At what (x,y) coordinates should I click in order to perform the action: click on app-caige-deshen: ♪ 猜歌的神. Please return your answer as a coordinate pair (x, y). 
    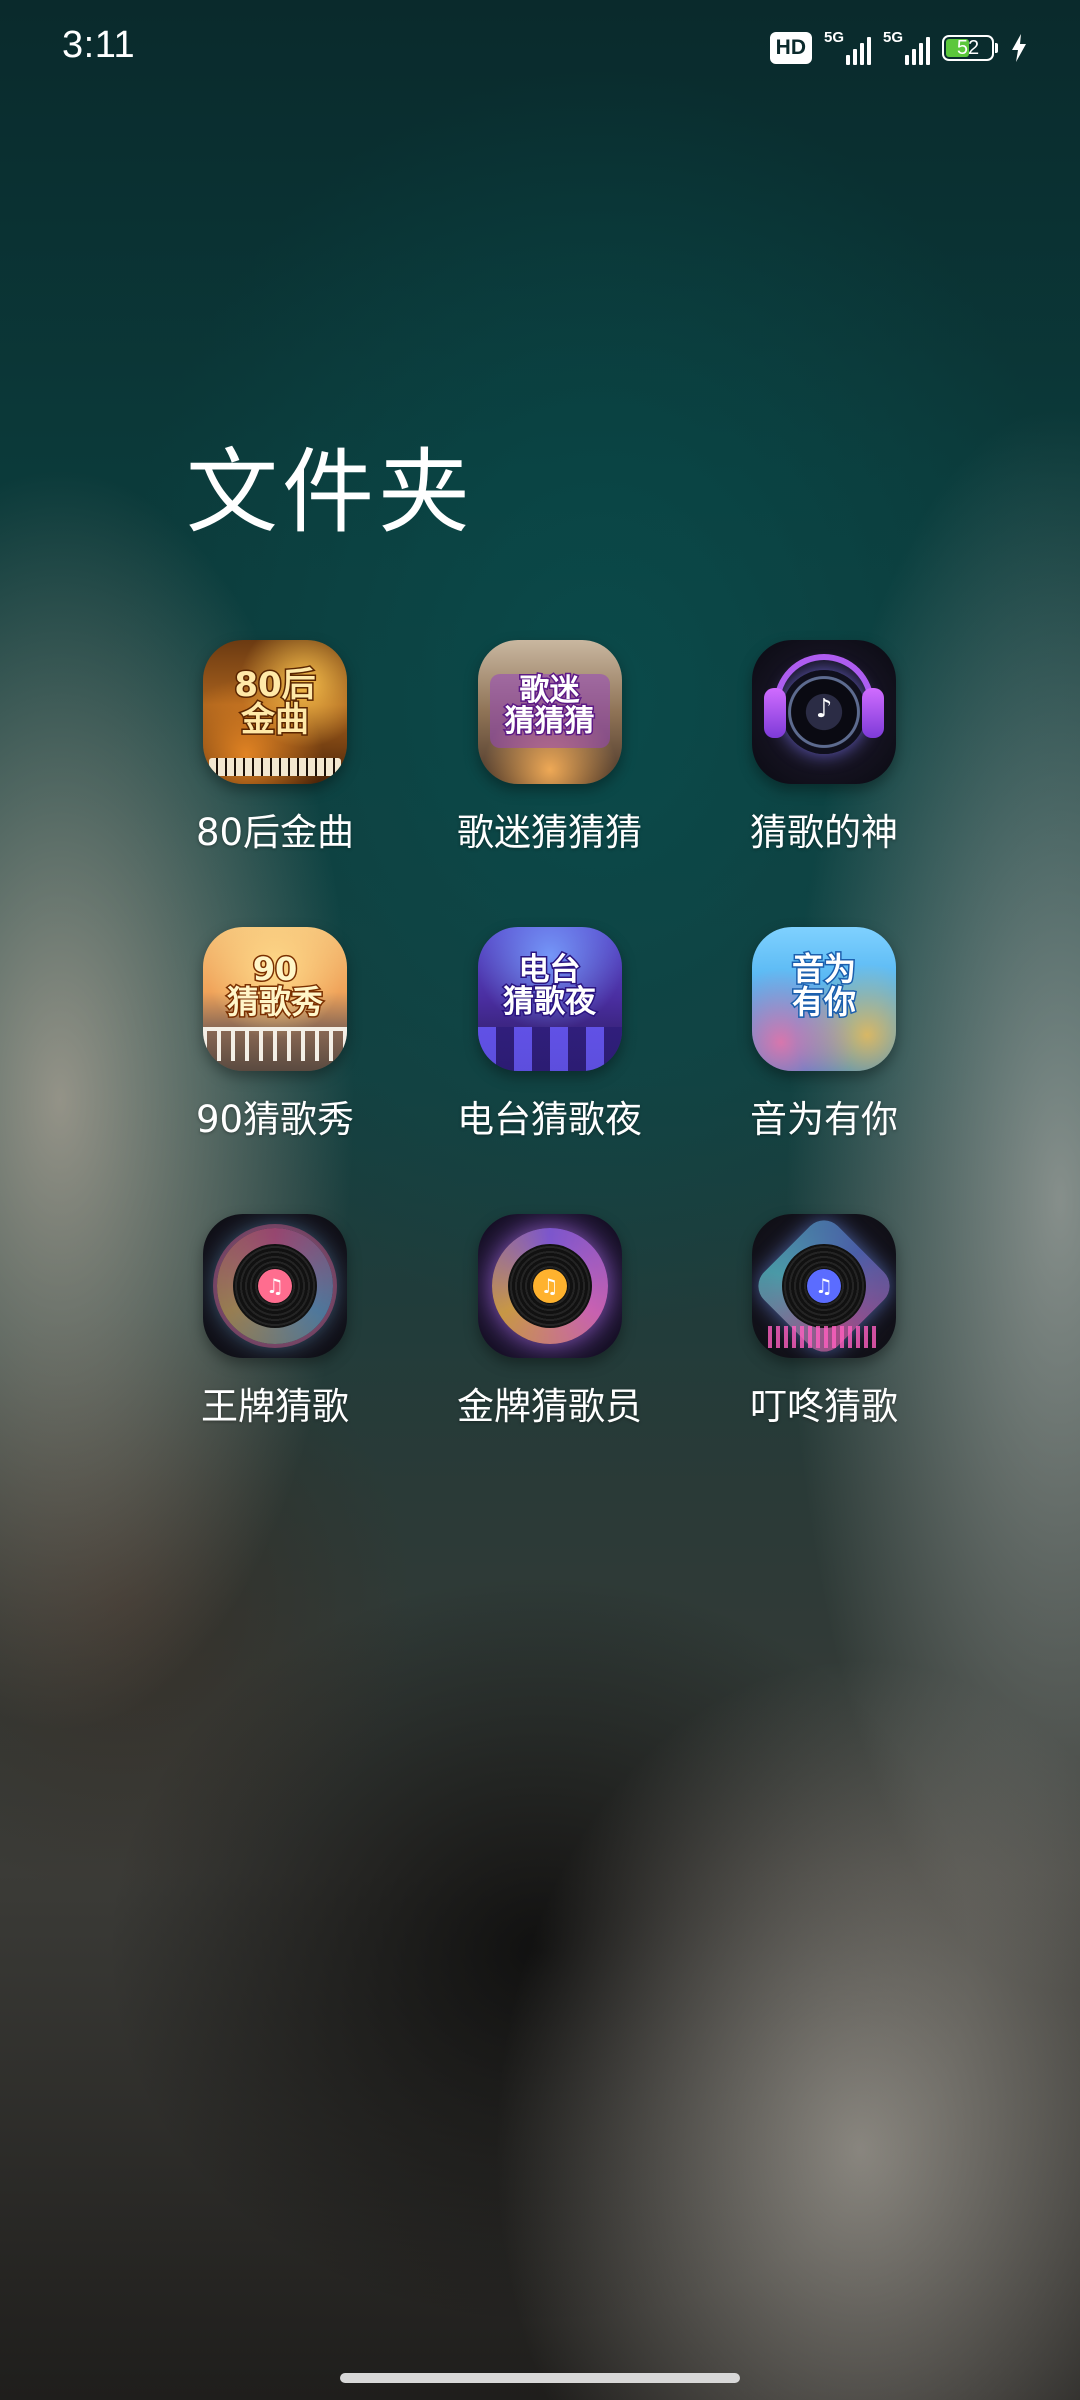
    Looking at the image, I should click on (824, 783).